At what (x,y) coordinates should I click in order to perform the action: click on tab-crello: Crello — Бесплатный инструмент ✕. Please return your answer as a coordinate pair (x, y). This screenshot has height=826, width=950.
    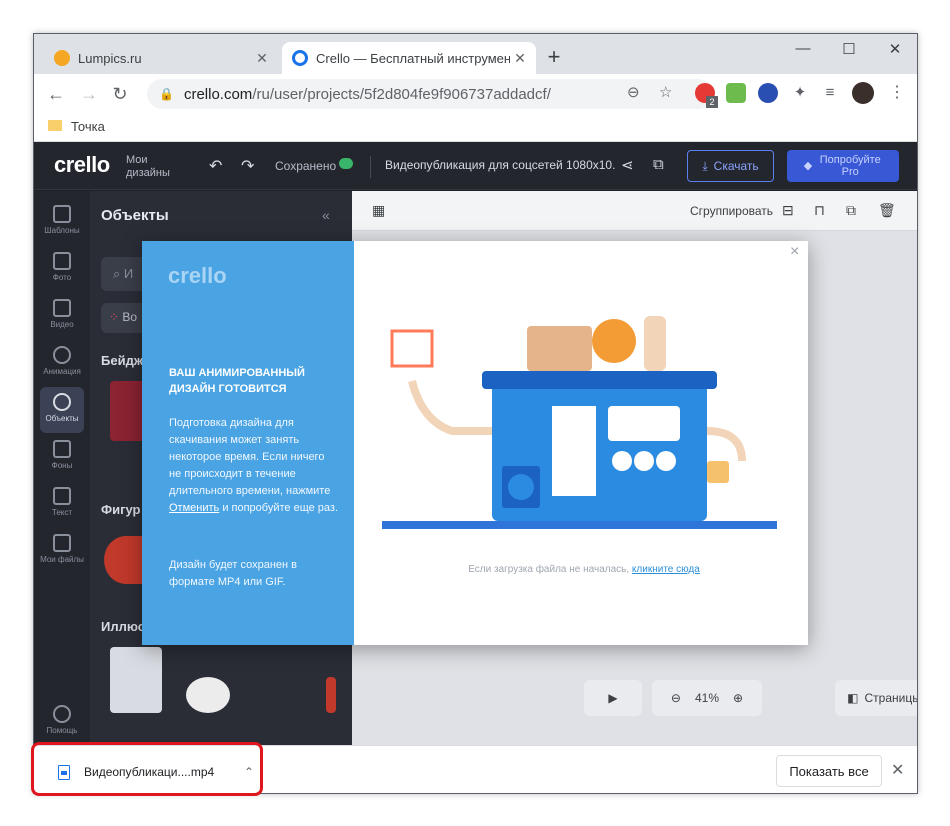
    Looking at the image, I should click on (409, 58).